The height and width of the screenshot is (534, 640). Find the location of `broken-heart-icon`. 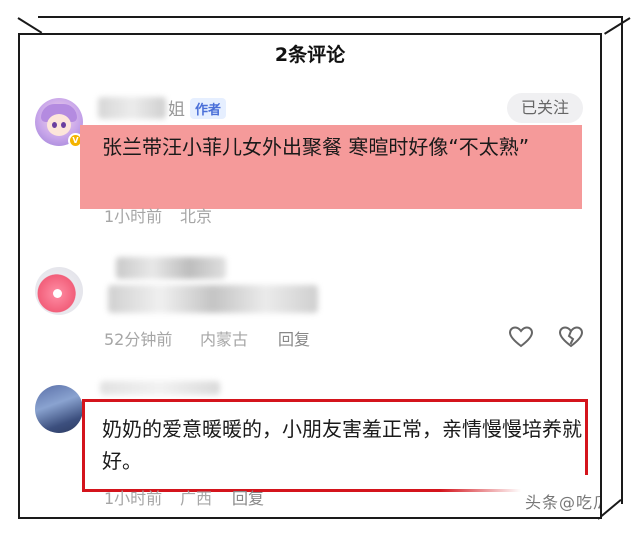

broken-heart-icon is located at coordinates (571, 337).